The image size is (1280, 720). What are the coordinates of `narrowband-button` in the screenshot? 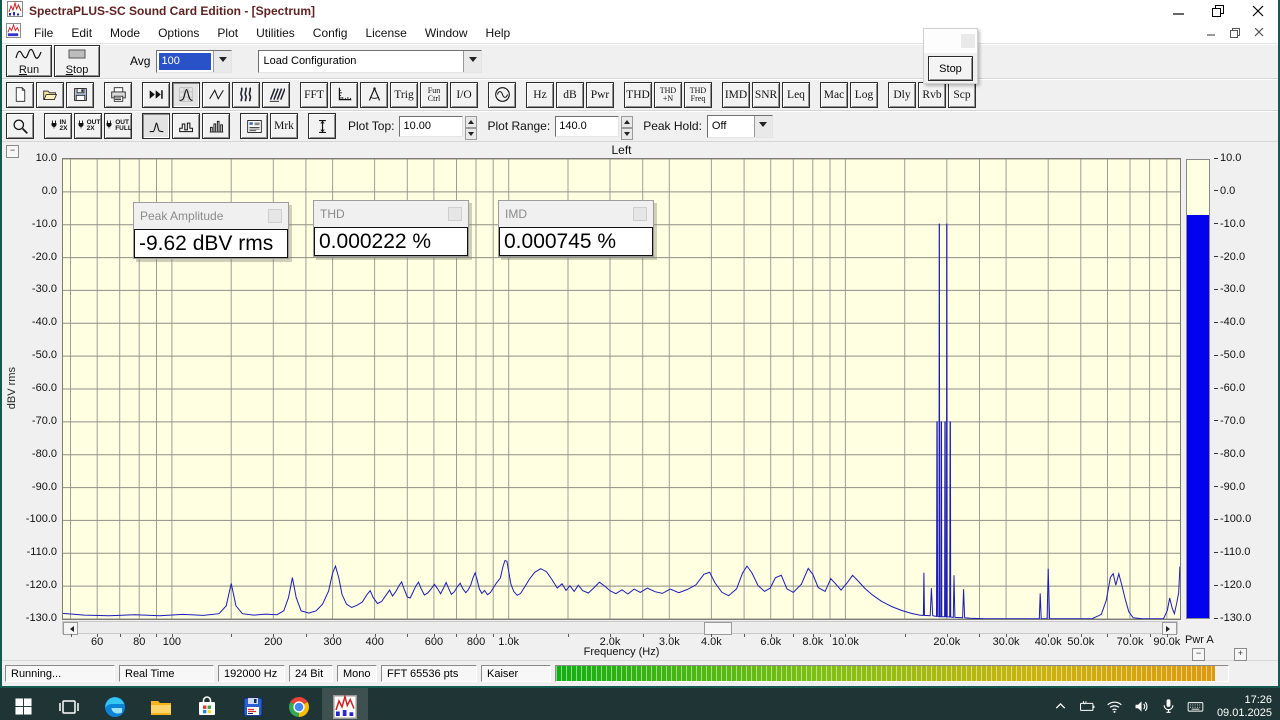 It's located at (156, 126).